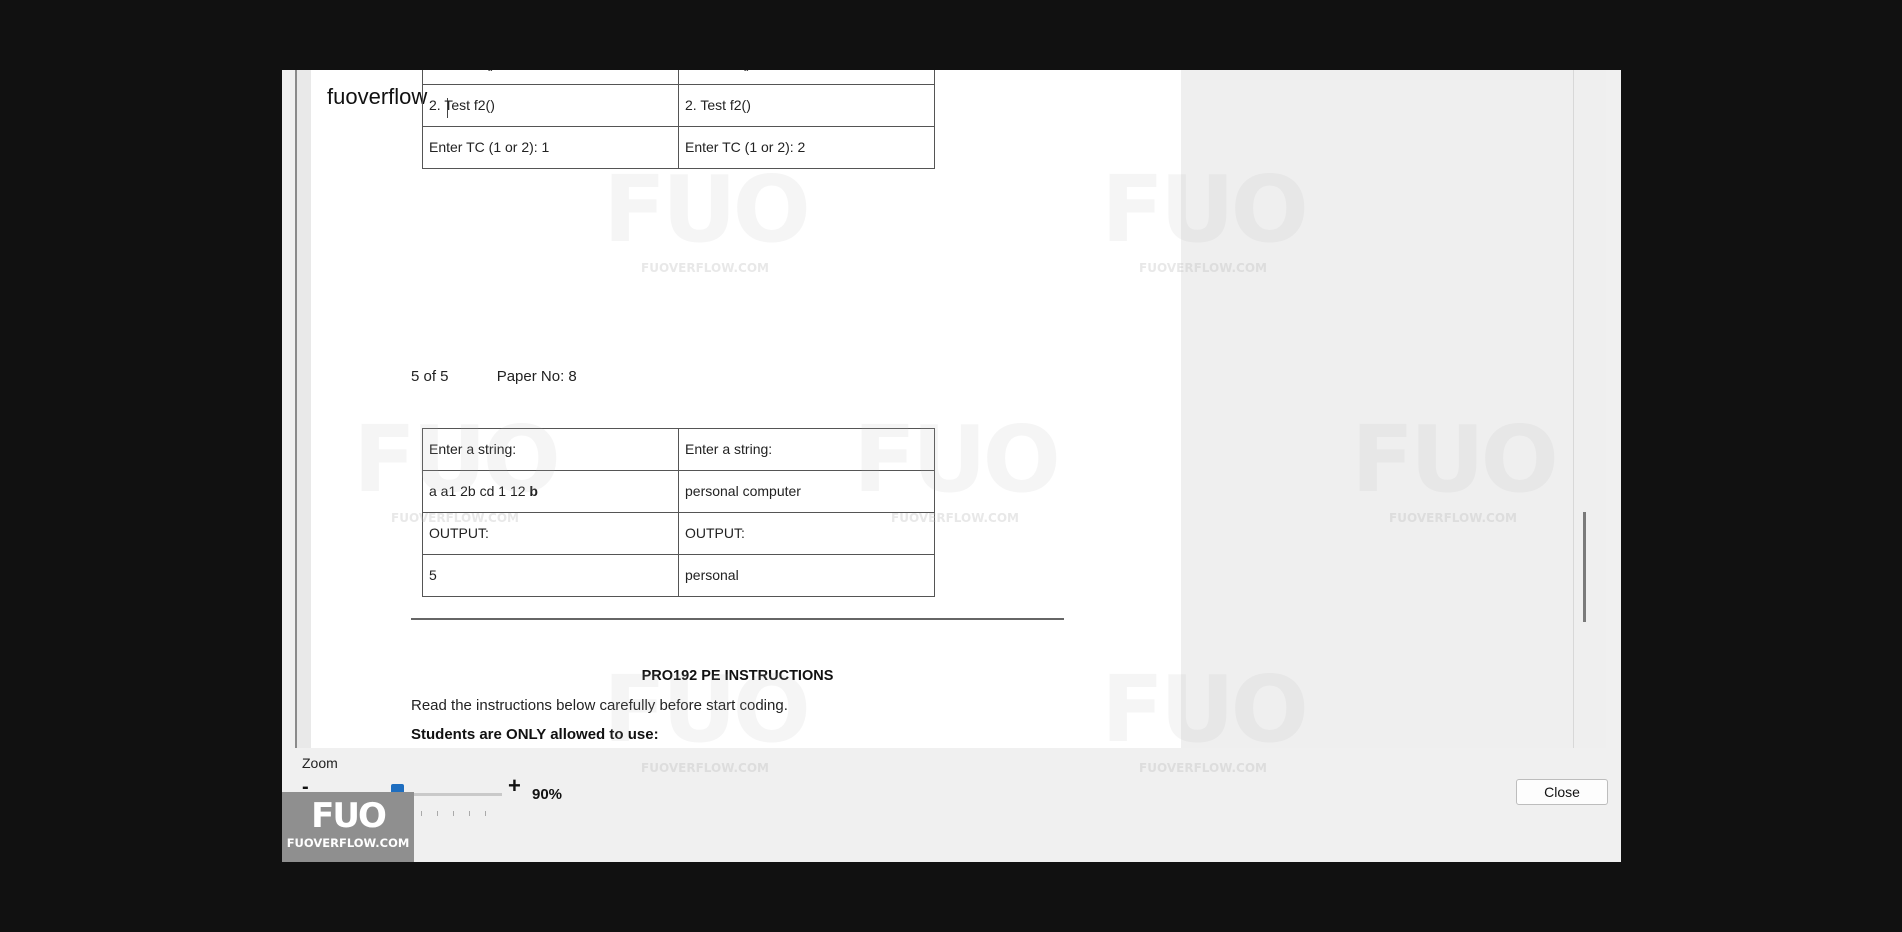  Describe the element at coordinates (550, 147) in the screenshot. I see `table-cell: Enter TC (1 or 2): 1` at that location.